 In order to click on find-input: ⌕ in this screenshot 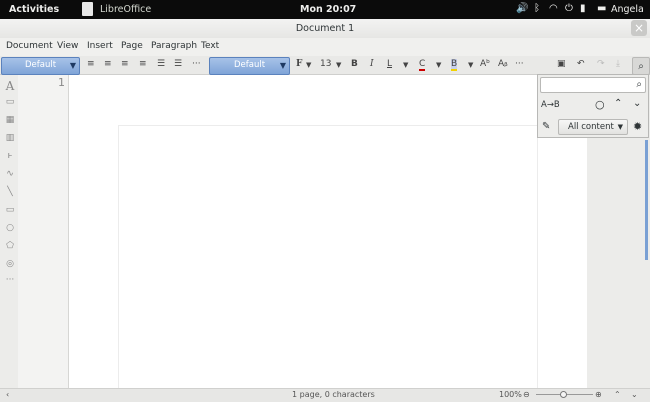, I will do `click(593, 85)`.